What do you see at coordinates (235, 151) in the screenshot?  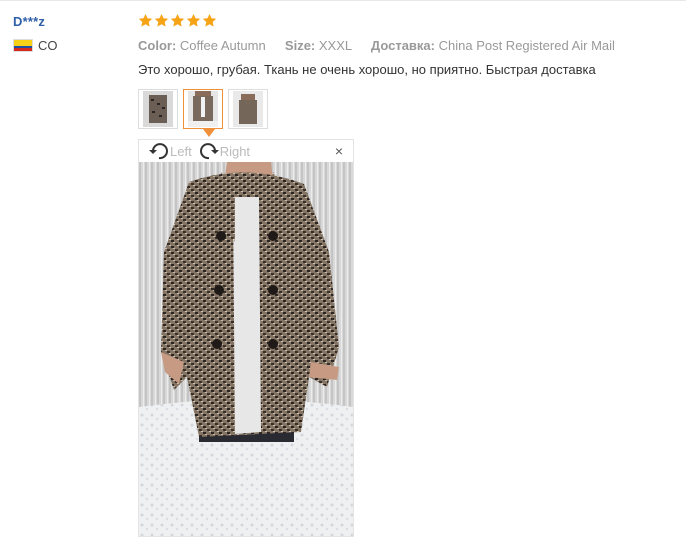 I see `rotate-right-label: Right` at bounding box center [235, 151].